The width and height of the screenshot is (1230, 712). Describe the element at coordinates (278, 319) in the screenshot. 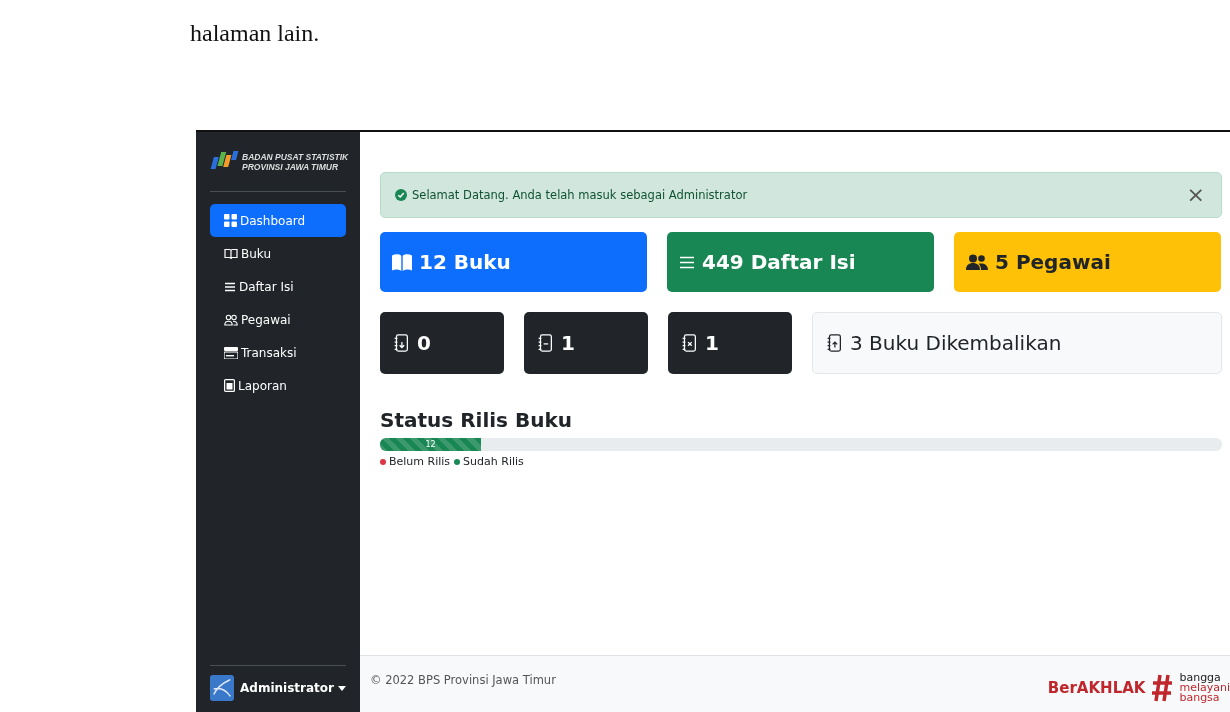

I see `nav-item: Pegawai` at that location.